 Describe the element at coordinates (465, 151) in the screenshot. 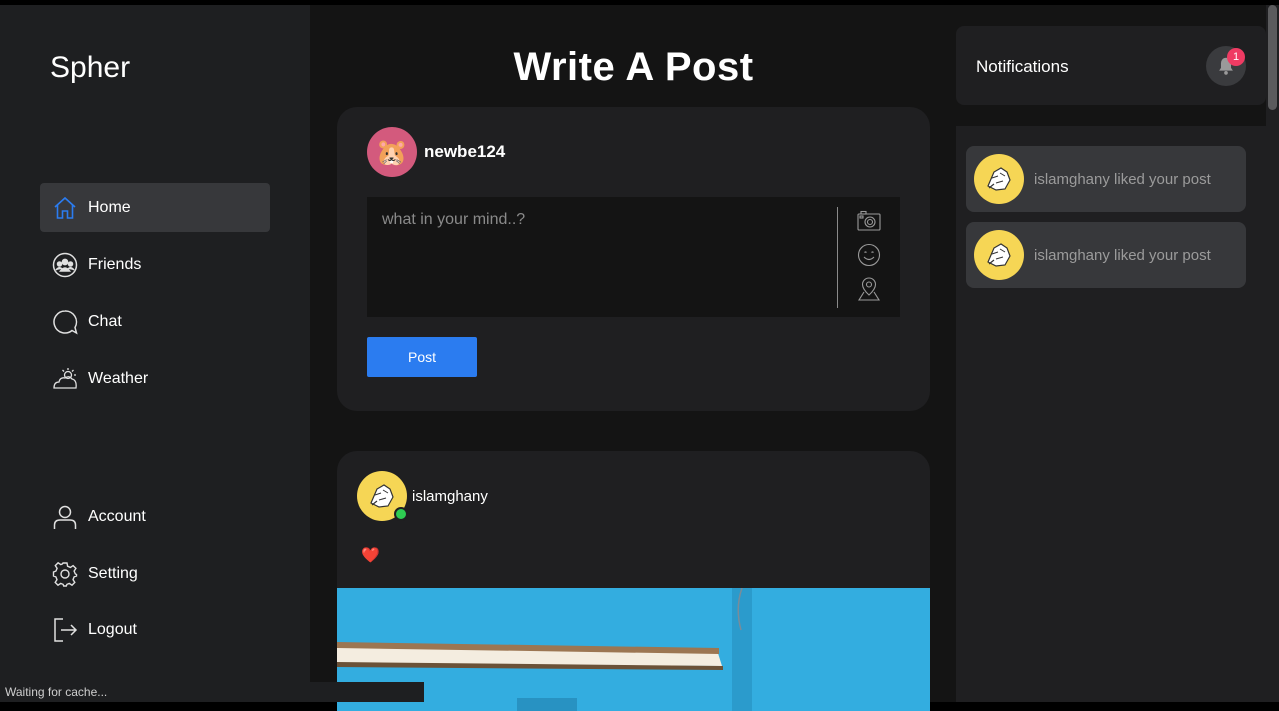

I see `composer-username: newbe124` at that location.